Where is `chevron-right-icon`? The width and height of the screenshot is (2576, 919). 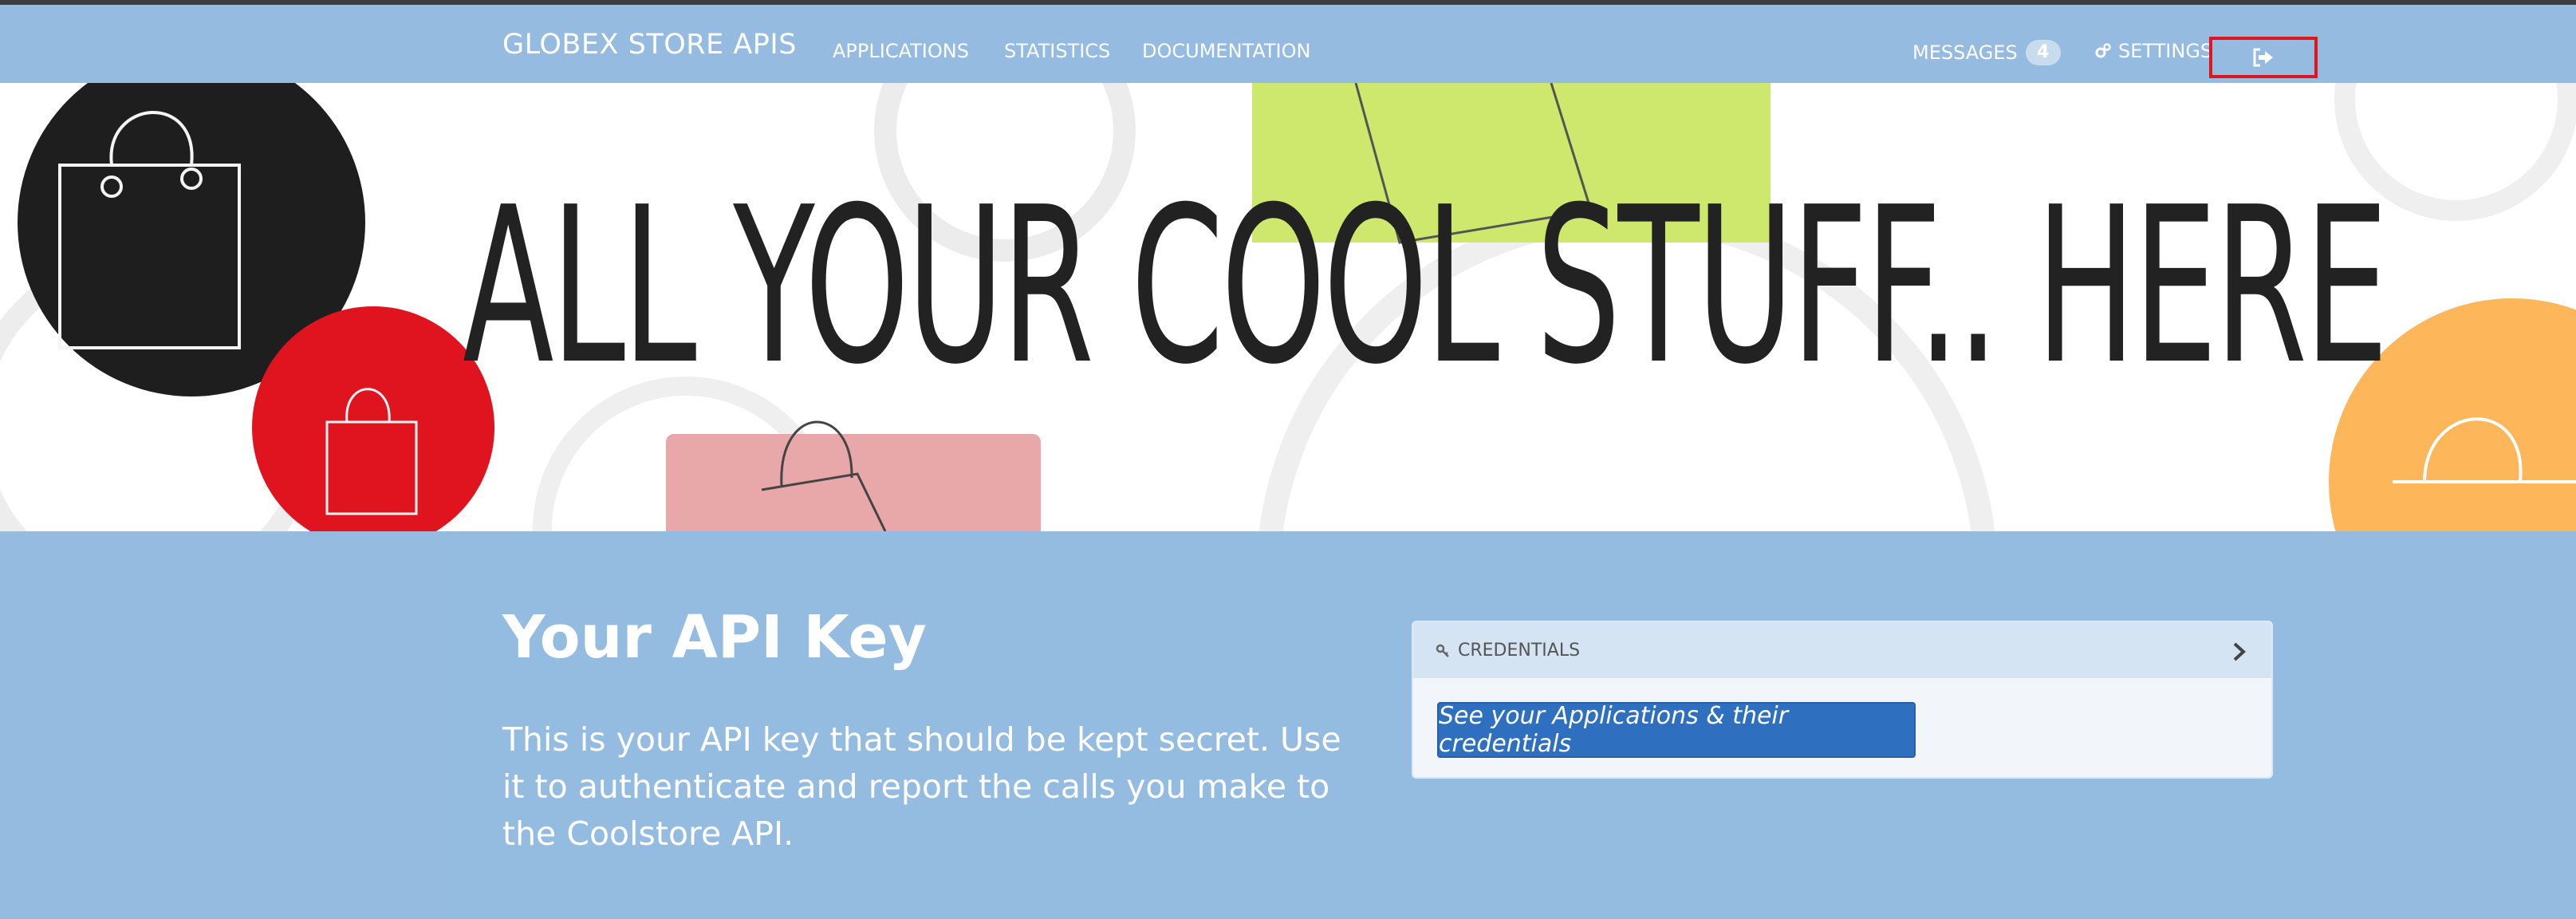 chevron-right-icon is located at coordinates (2239, 651).